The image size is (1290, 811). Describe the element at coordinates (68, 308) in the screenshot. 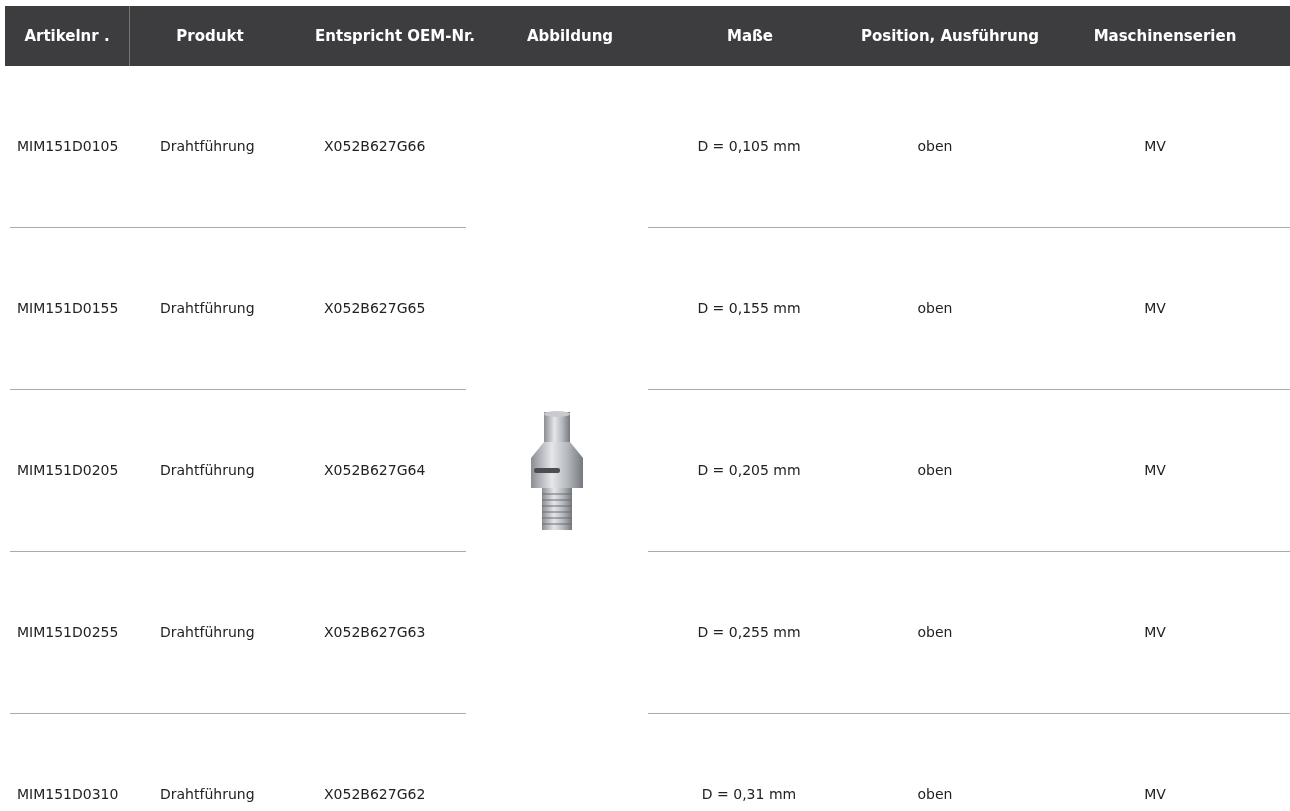

I see `table-cell-text: MIM151D0155` at that location.